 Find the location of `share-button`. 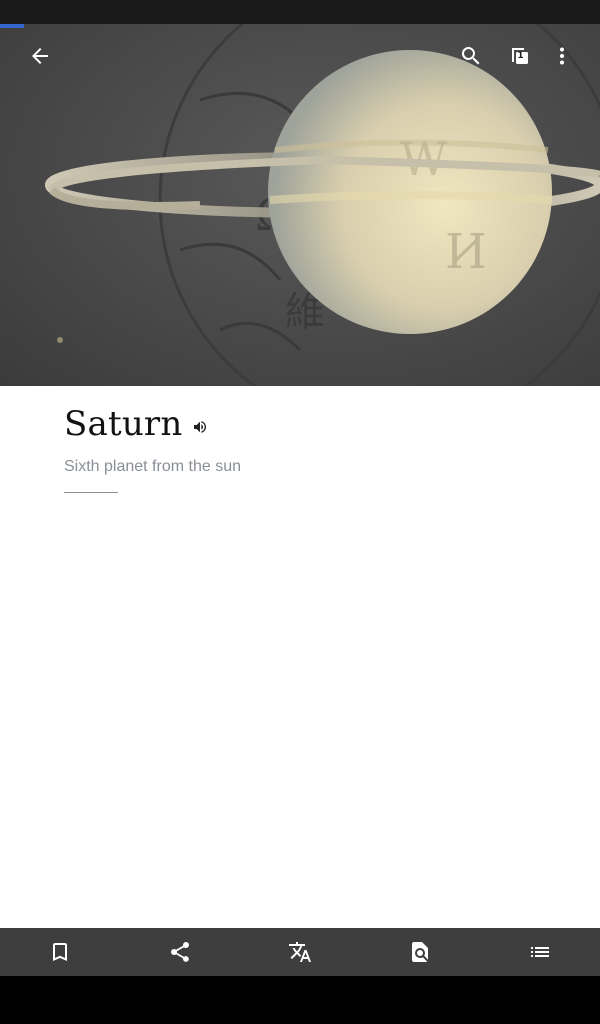

share-button is located at coordinates (180, 952).